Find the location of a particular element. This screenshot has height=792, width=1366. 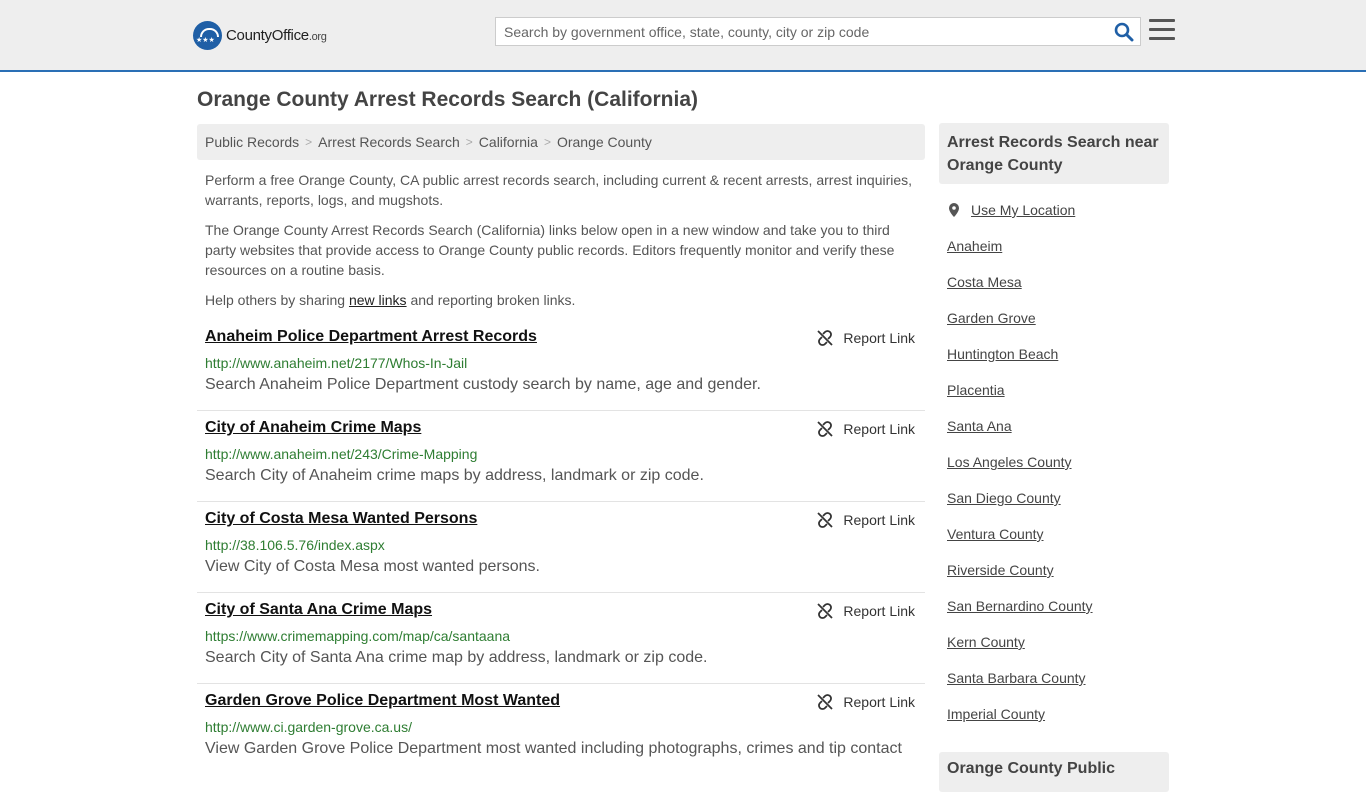

map-pin-icon is located at coordinates (954, 210).